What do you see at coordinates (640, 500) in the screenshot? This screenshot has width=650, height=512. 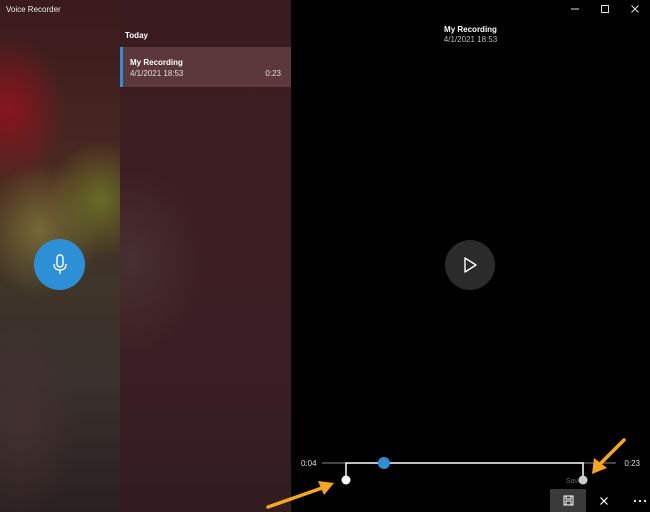 I see `more-options-icon` at bounding box center [640, 500].